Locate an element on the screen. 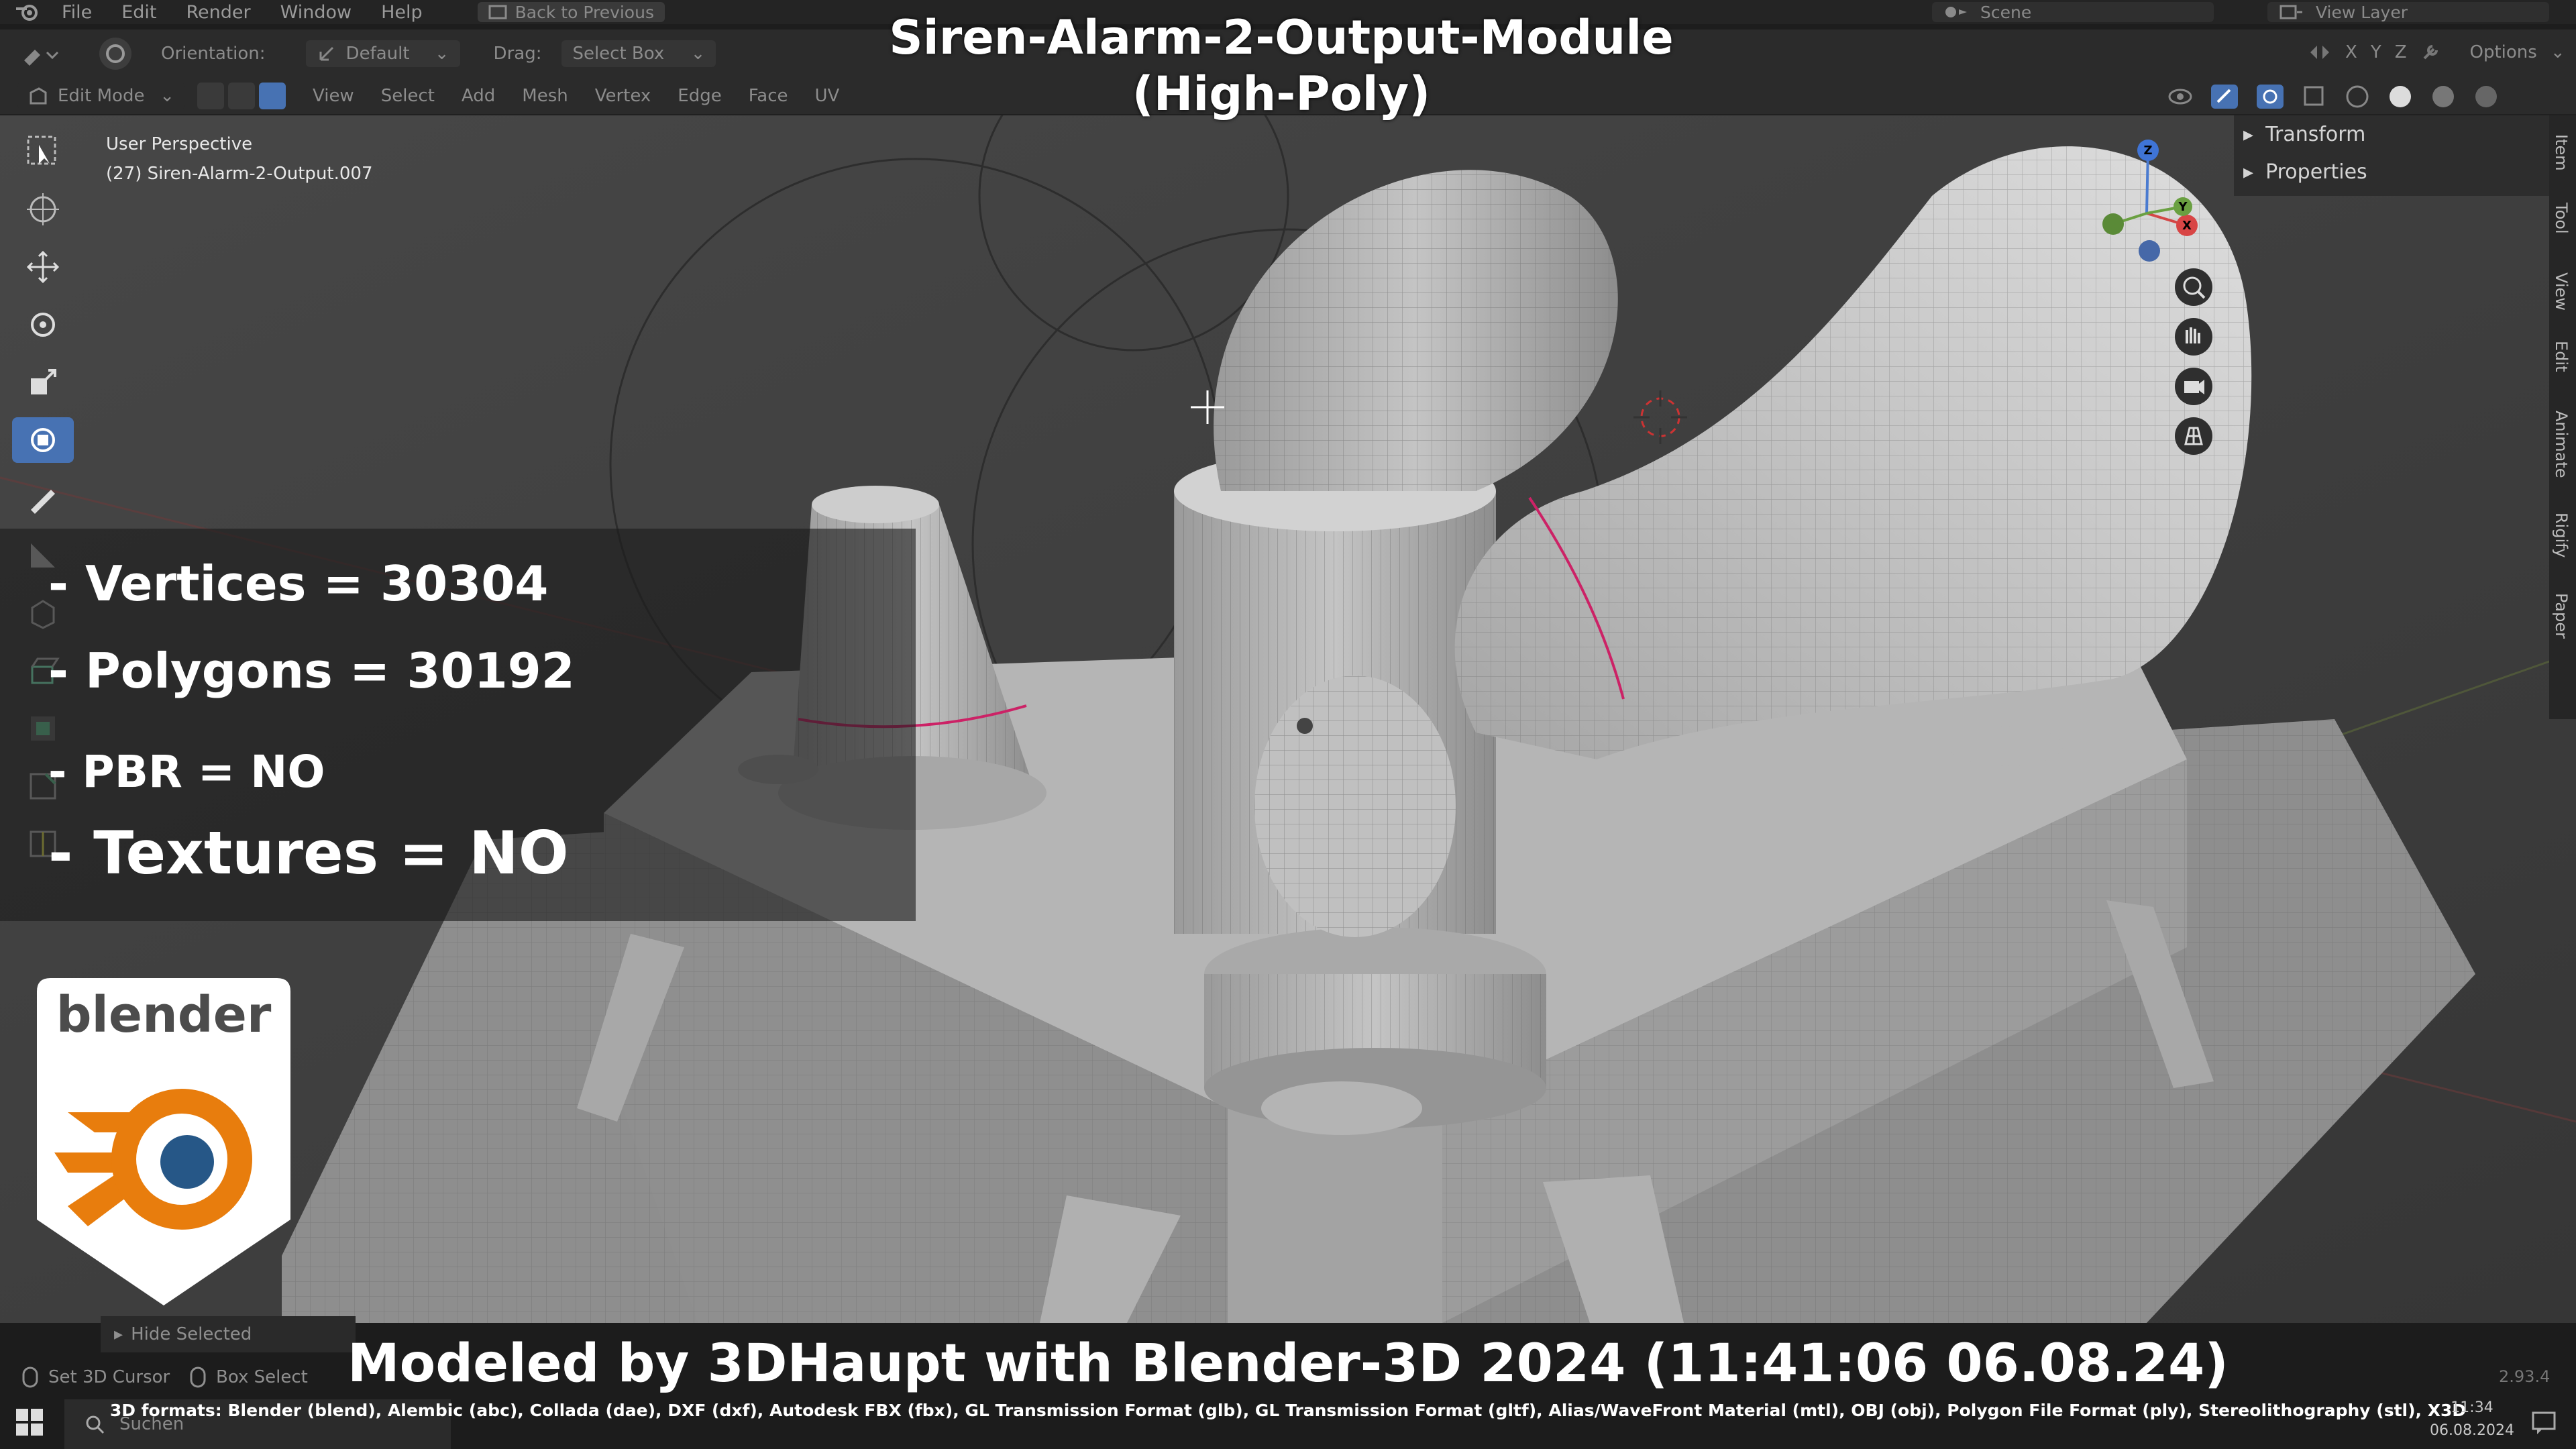 This screenshot has height=1449, width=2576. drag-value: Select Box is located at coordinates (618, 54).